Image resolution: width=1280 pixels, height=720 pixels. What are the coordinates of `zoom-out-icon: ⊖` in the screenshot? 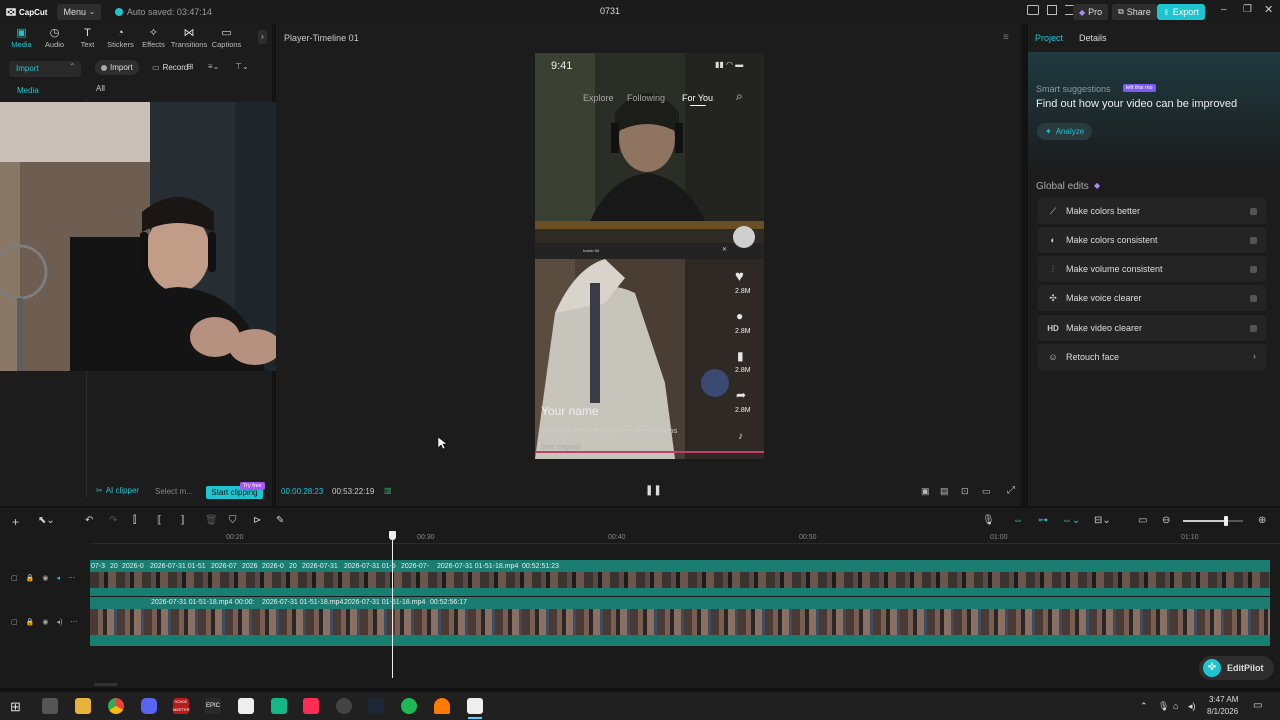 It's located at (1166, 520).